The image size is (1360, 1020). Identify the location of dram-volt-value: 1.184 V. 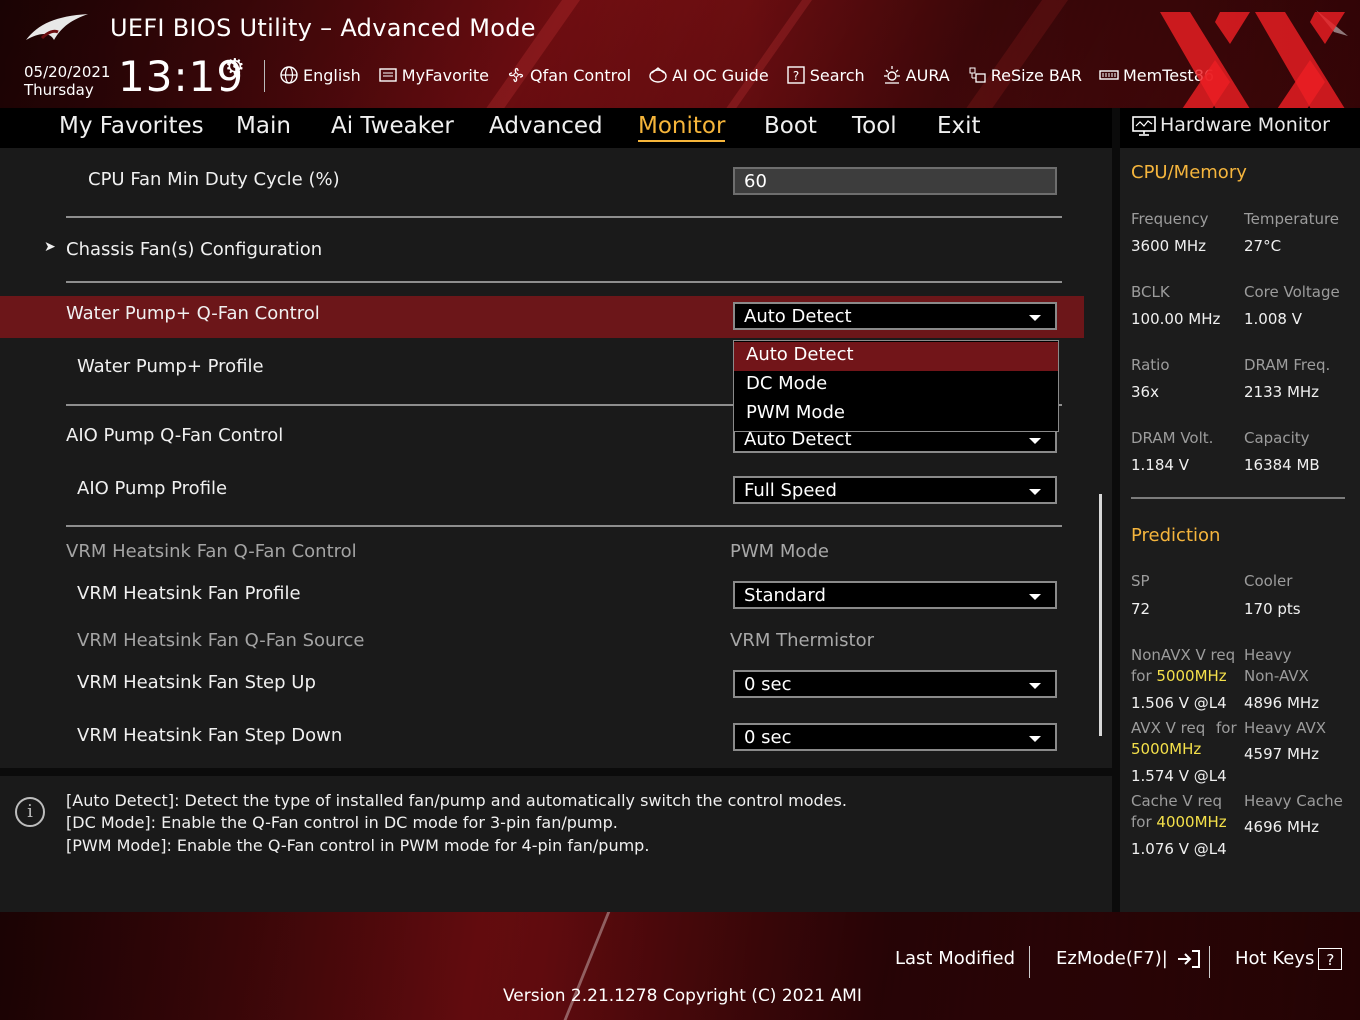
(1160, 465).